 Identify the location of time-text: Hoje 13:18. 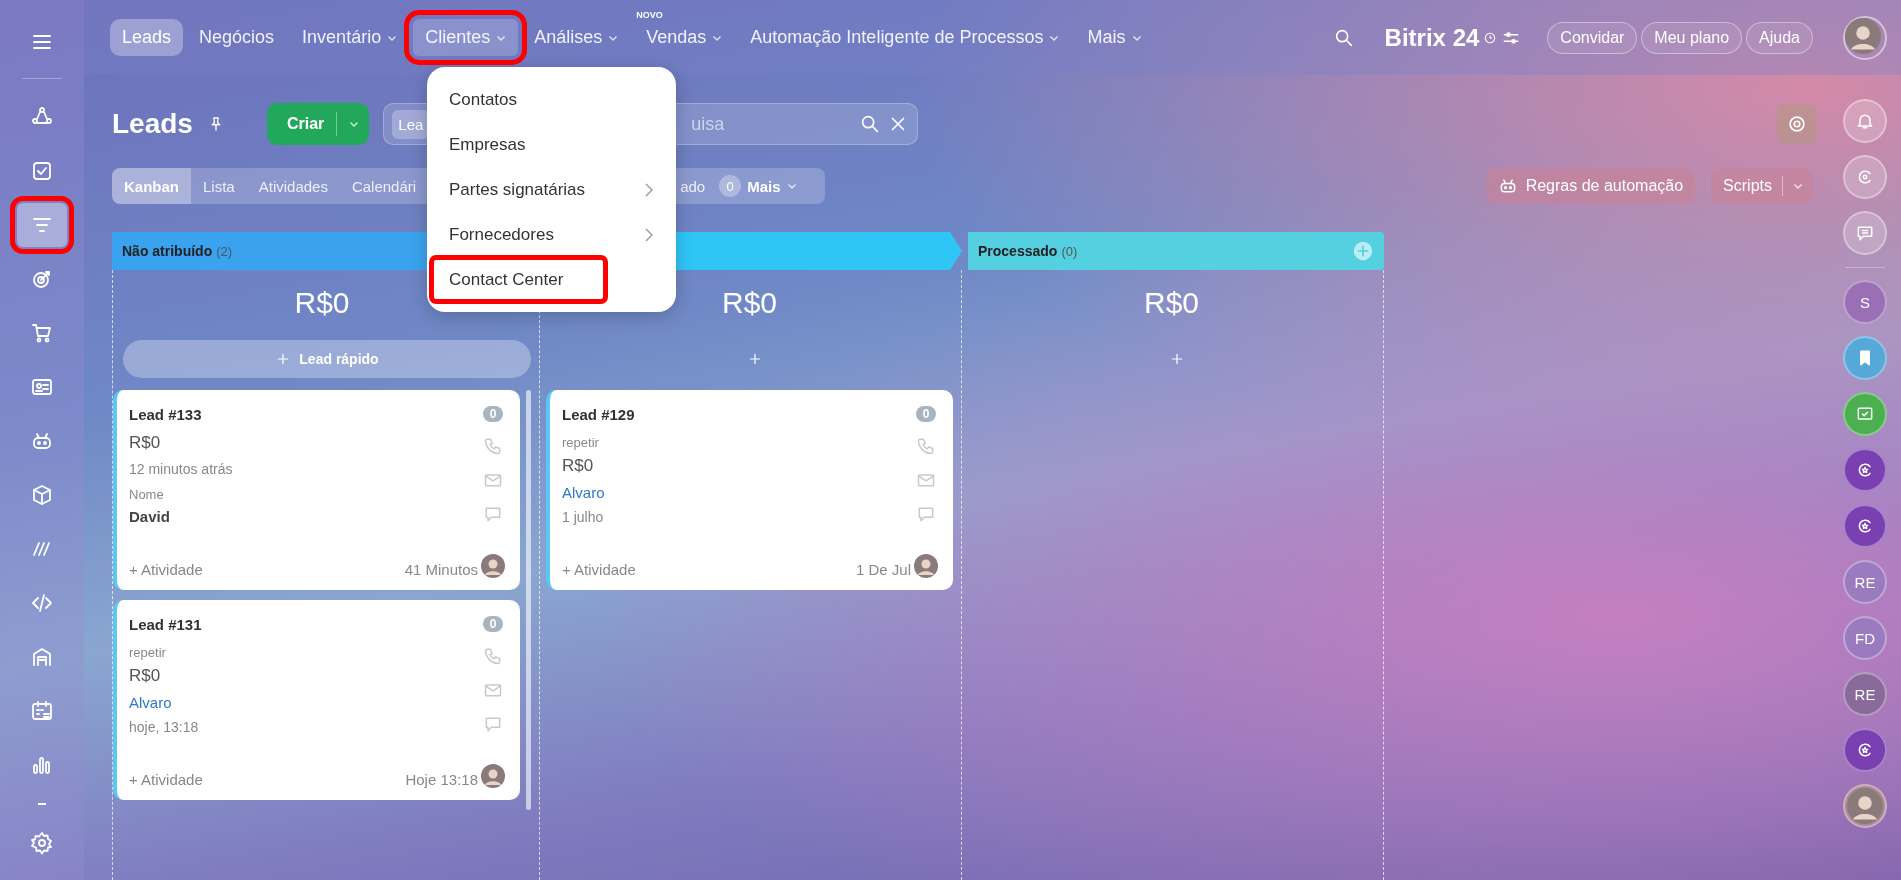
(441, 779).